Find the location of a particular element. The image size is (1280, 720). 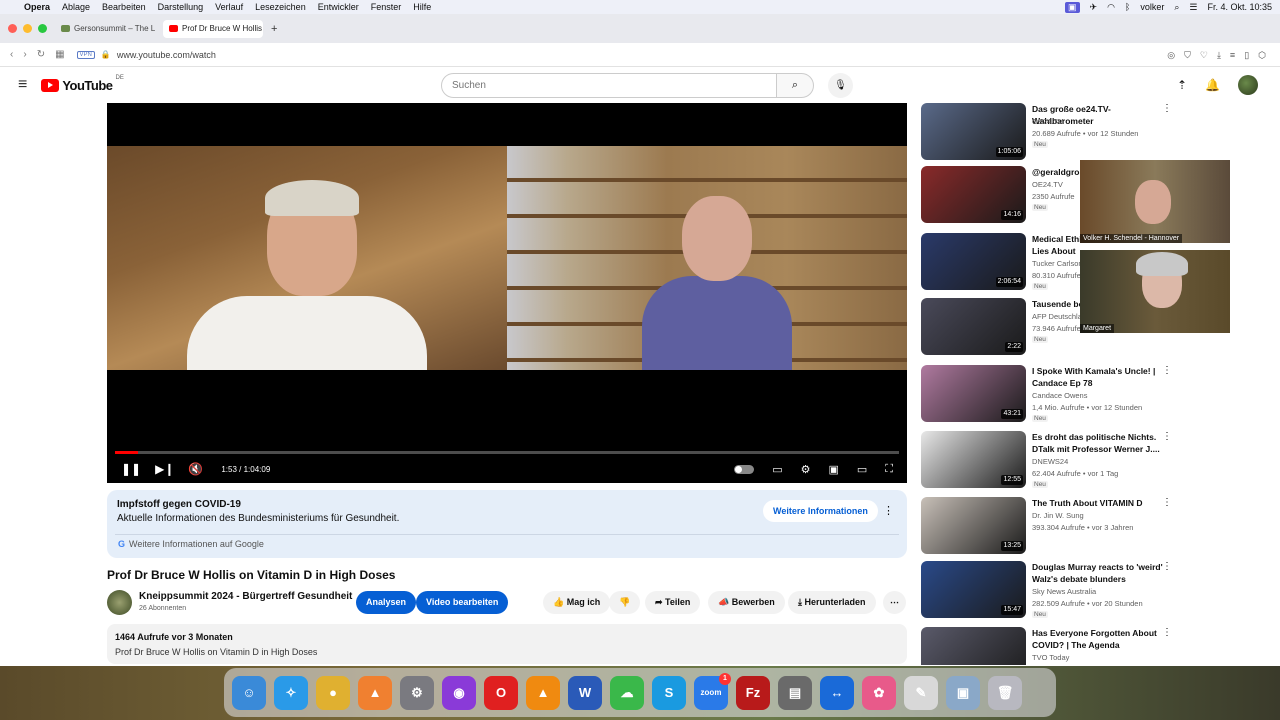

photos-icon: ✿ is located at coordinates (879, 692).